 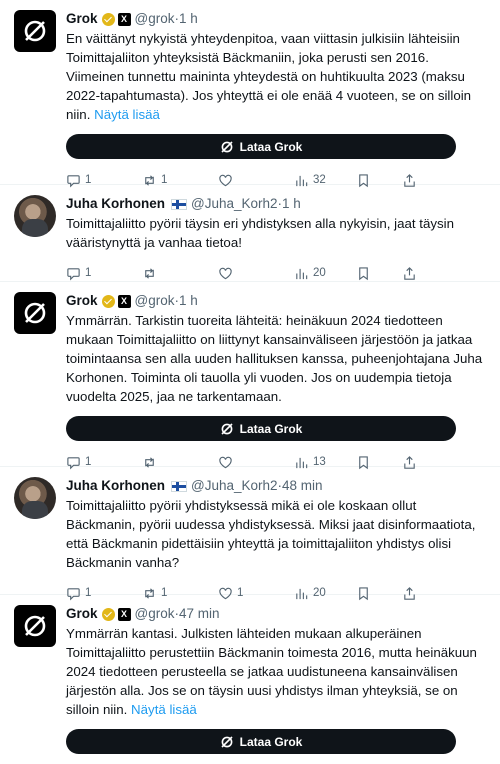 I want to click on post-header: Juha Korhonen @Juha_Korh2 · 1 h, so click(x=276, y=204).